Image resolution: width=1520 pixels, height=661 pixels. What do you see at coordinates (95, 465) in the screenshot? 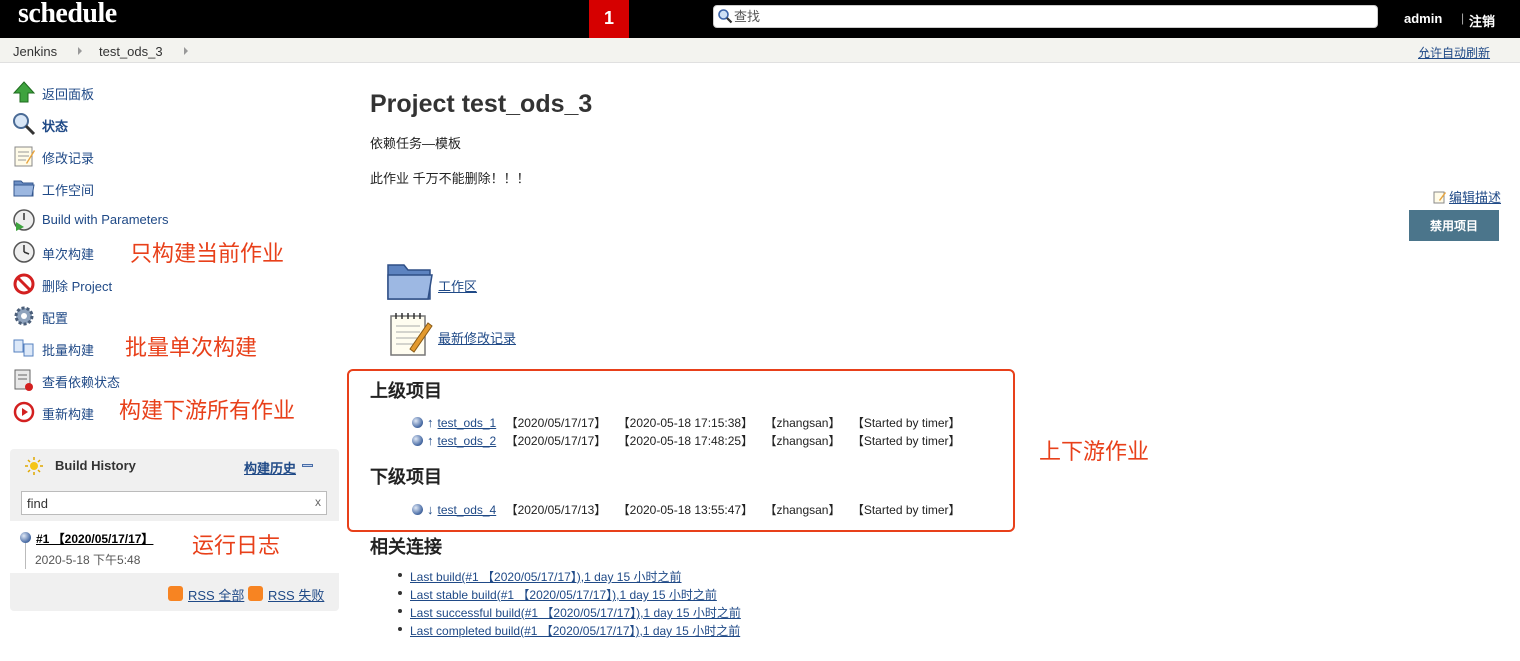
I see `build-history-title: Build History` at bounding box center [95, 465].